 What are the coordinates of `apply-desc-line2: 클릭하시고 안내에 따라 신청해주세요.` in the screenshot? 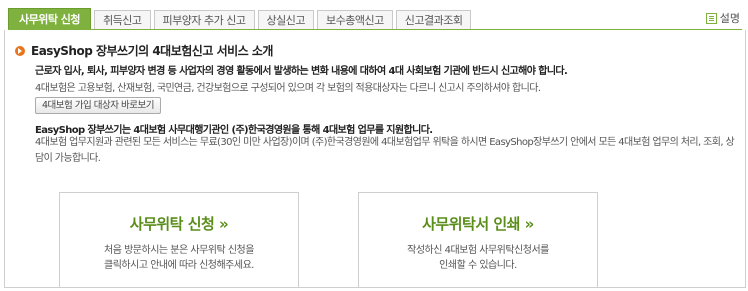 It's located at (179, 265).